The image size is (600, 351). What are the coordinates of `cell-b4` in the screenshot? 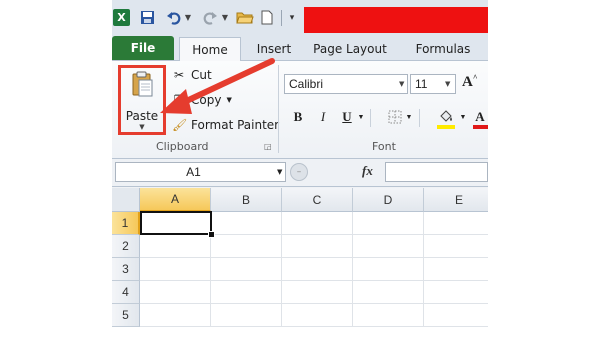 It's located at (246, 292).